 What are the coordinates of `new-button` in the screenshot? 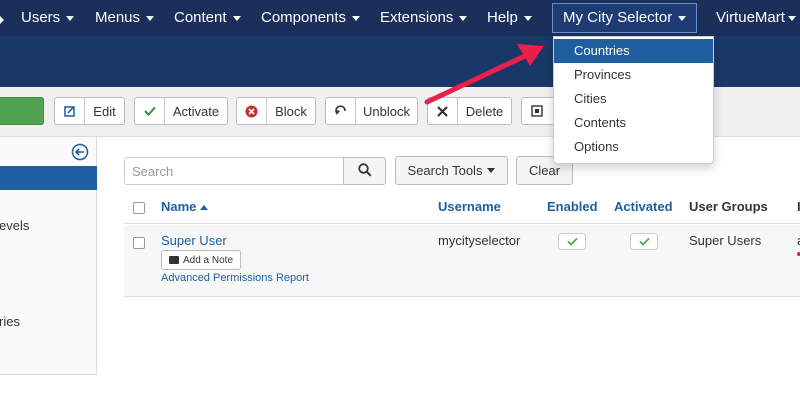 It's located at (22, 111).